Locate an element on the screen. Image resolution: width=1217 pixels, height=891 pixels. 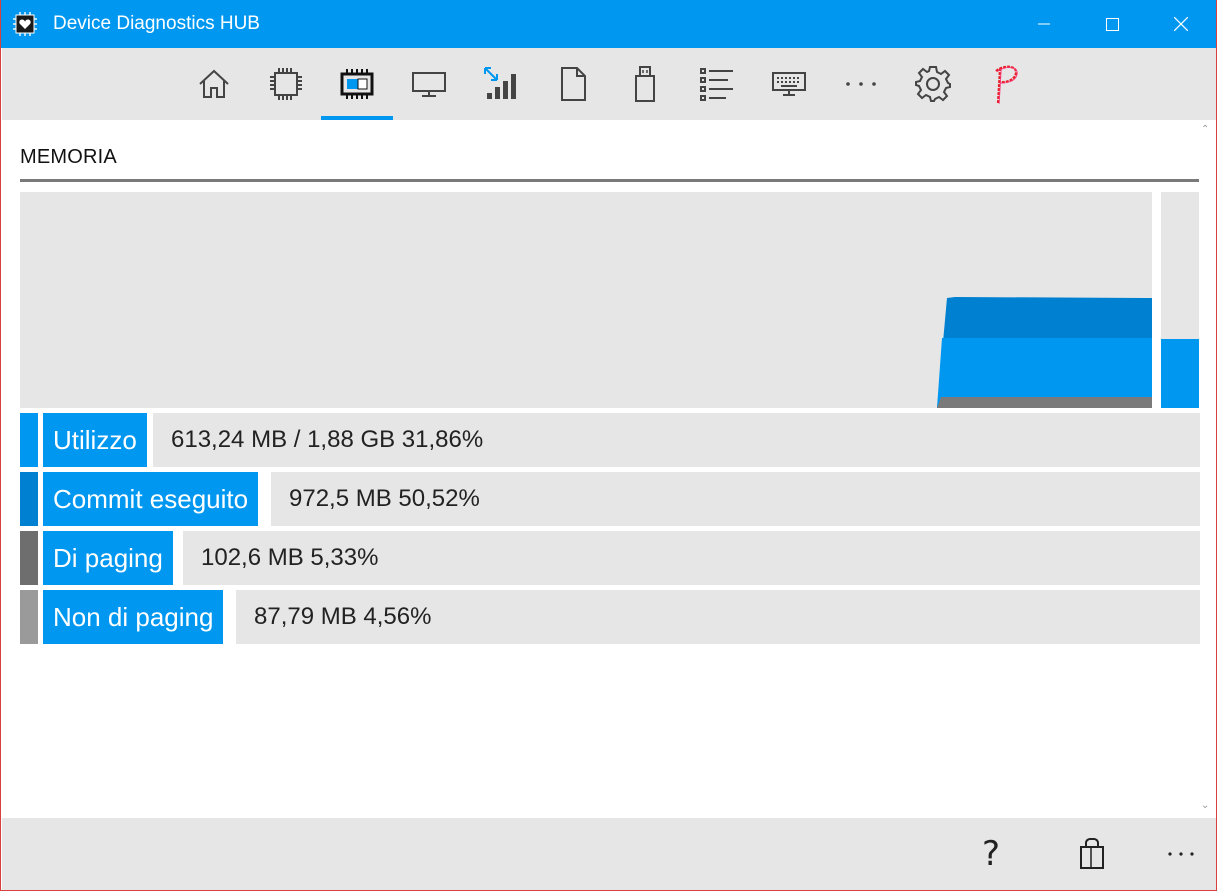
settings-gear-icon is located at coordinates (933, 84).